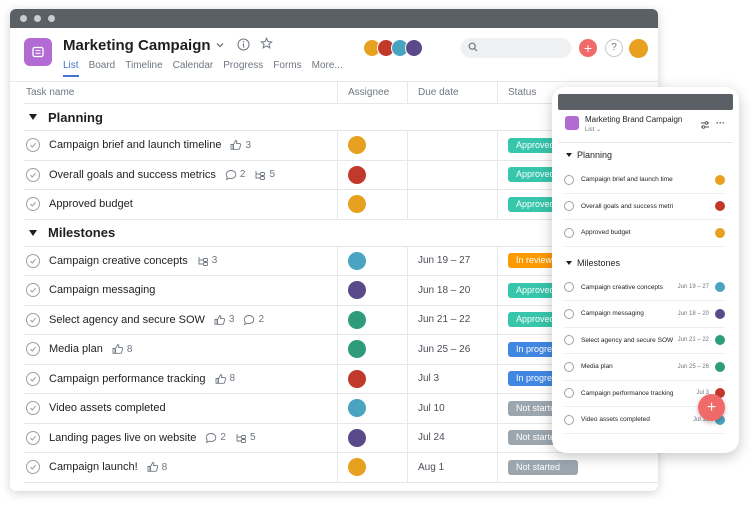 This screenshot has height=515, width=750. Describe the element at coordinates (207, 261) in the screenshot. I see `subtask-count: 3` at that location.